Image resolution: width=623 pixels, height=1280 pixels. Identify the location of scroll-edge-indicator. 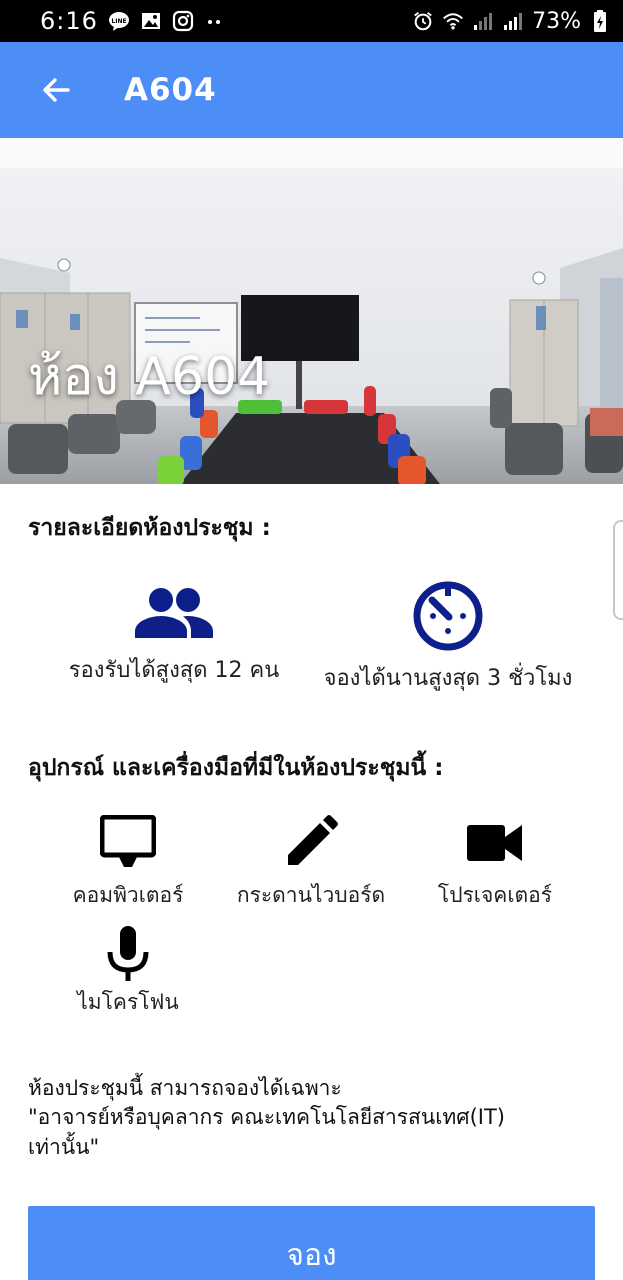
(618, 570).